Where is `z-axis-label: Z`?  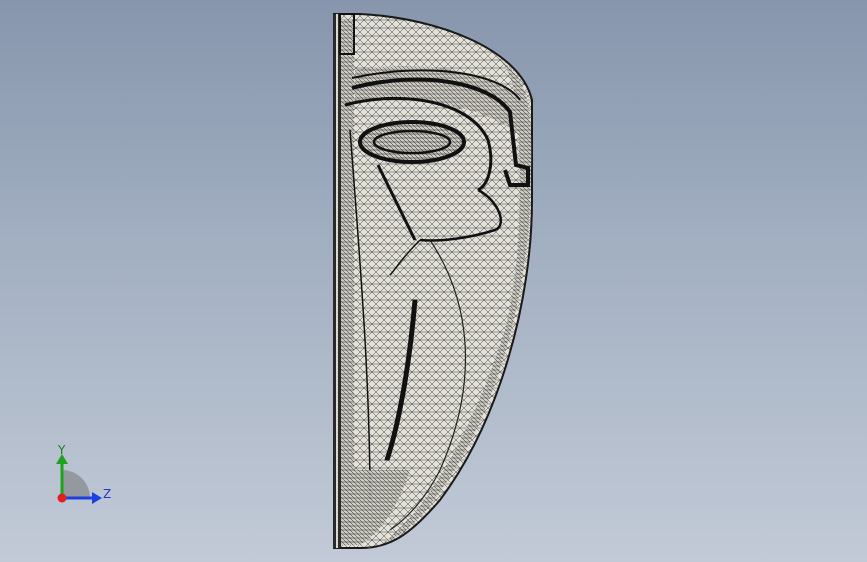 z-axis-label: Z is located at coordinates (107, 494).